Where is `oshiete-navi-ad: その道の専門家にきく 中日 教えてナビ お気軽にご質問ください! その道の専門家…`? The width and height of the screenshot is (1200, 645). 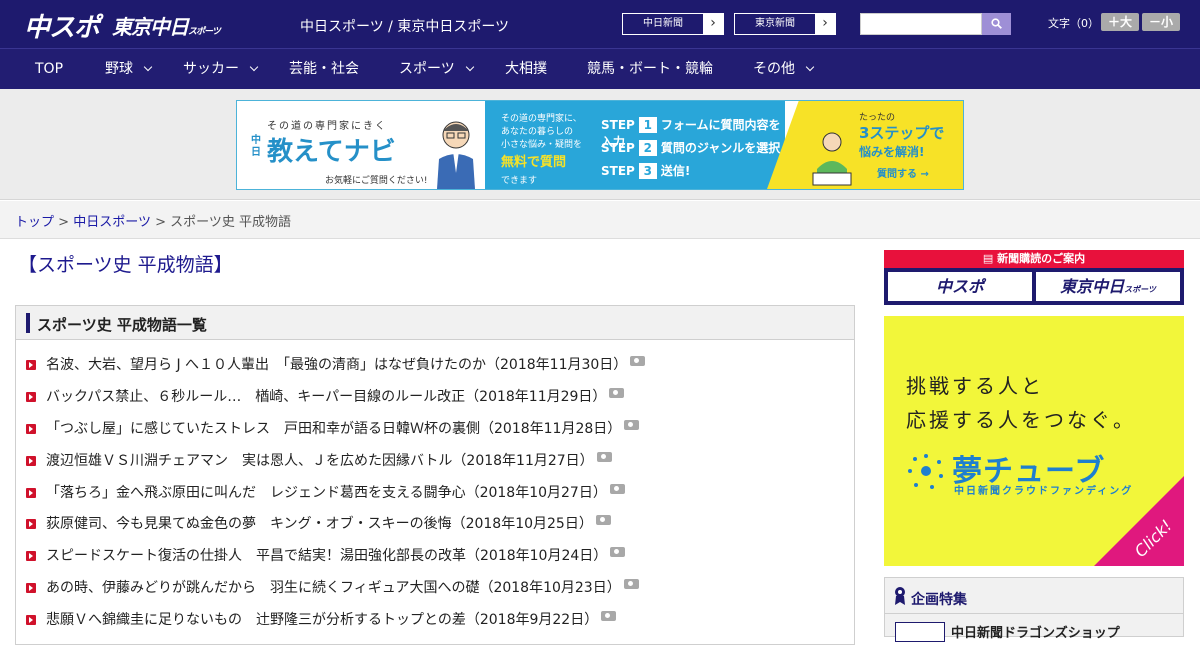
oshiete-navi-ad: その道の専門家にきく 中日 教えてナビ お気軽にご質問ください! その道の専門家… is located at coordinates (600, 145).